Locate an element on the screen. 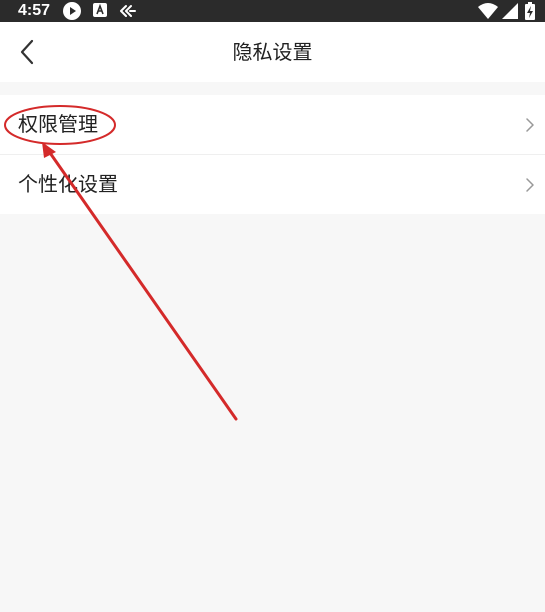 Image resolution: width=545 pixels, height=612 pixels. menu-item-label: 个性化设置 is located at coordinates (68, 184).